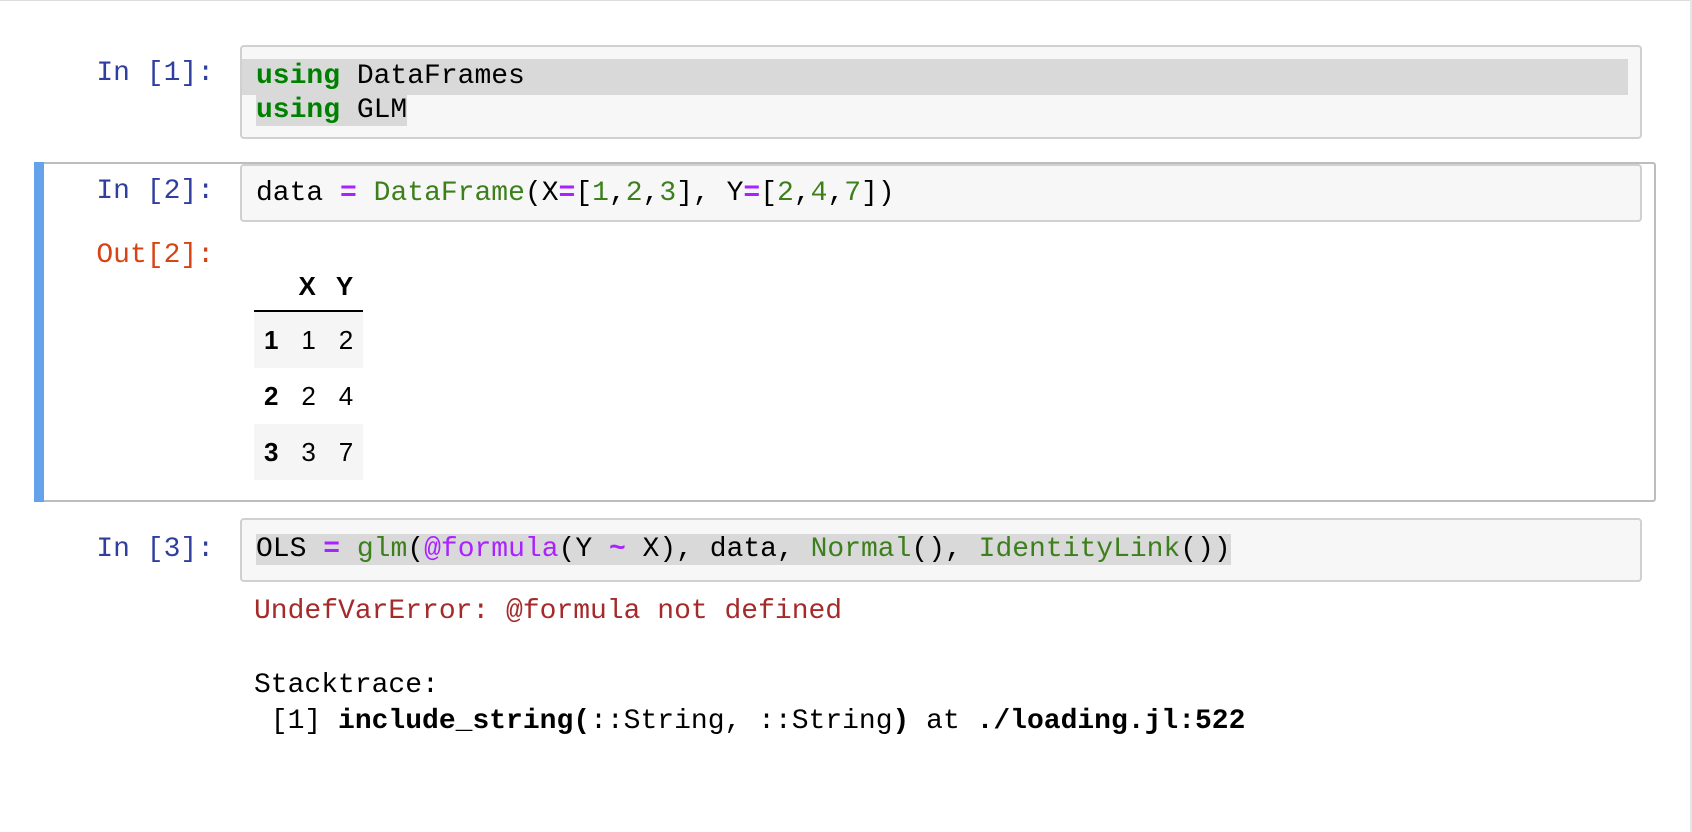 This screenshot has width=1692, height=832. Describe the element at coordinates (741, 721) in the screenshot. I see `frame-signature: ::String, ::String` at that location.